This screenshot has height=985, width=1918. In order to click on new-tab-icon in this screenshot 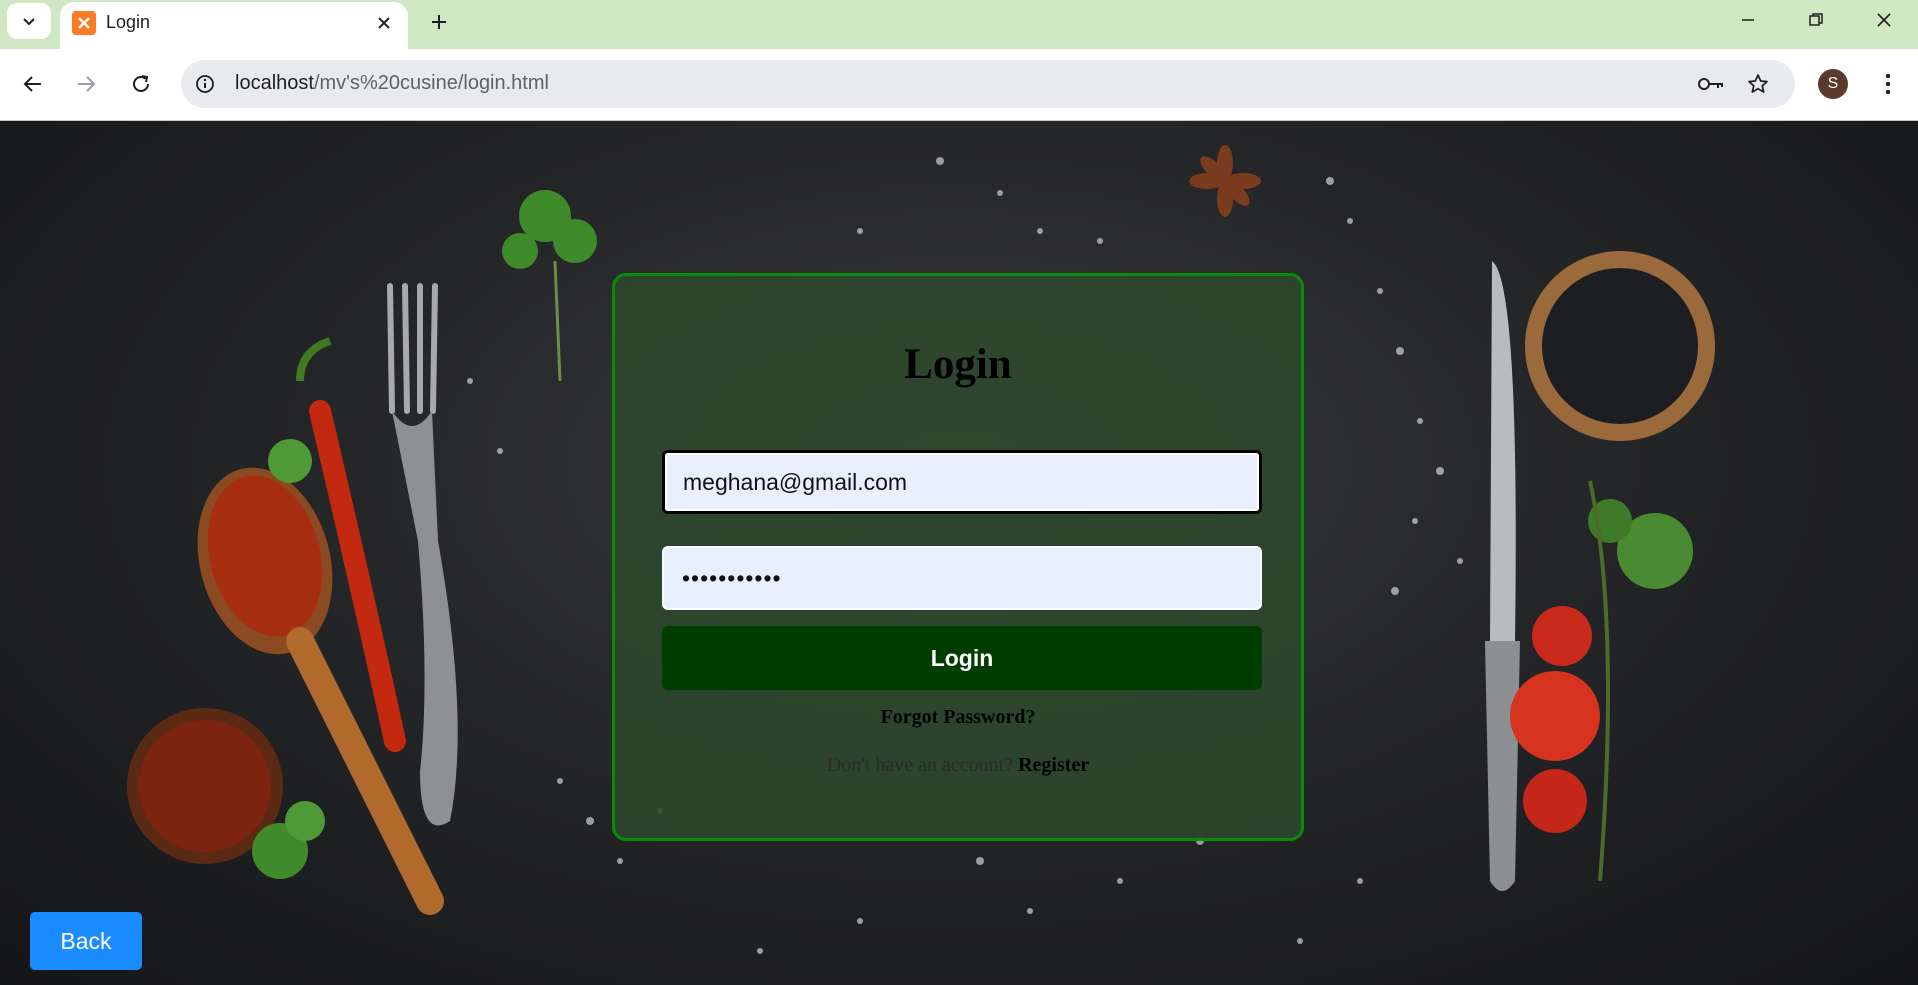, I will do `click(439, 22)`.